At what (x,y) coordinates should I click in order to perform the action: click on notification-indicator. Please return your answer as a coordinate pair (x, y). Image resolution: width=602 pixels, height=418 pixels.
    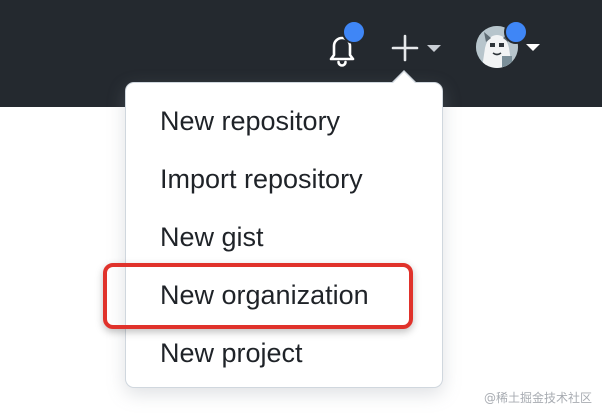
    Looking at the image, I should click on (354, 32).